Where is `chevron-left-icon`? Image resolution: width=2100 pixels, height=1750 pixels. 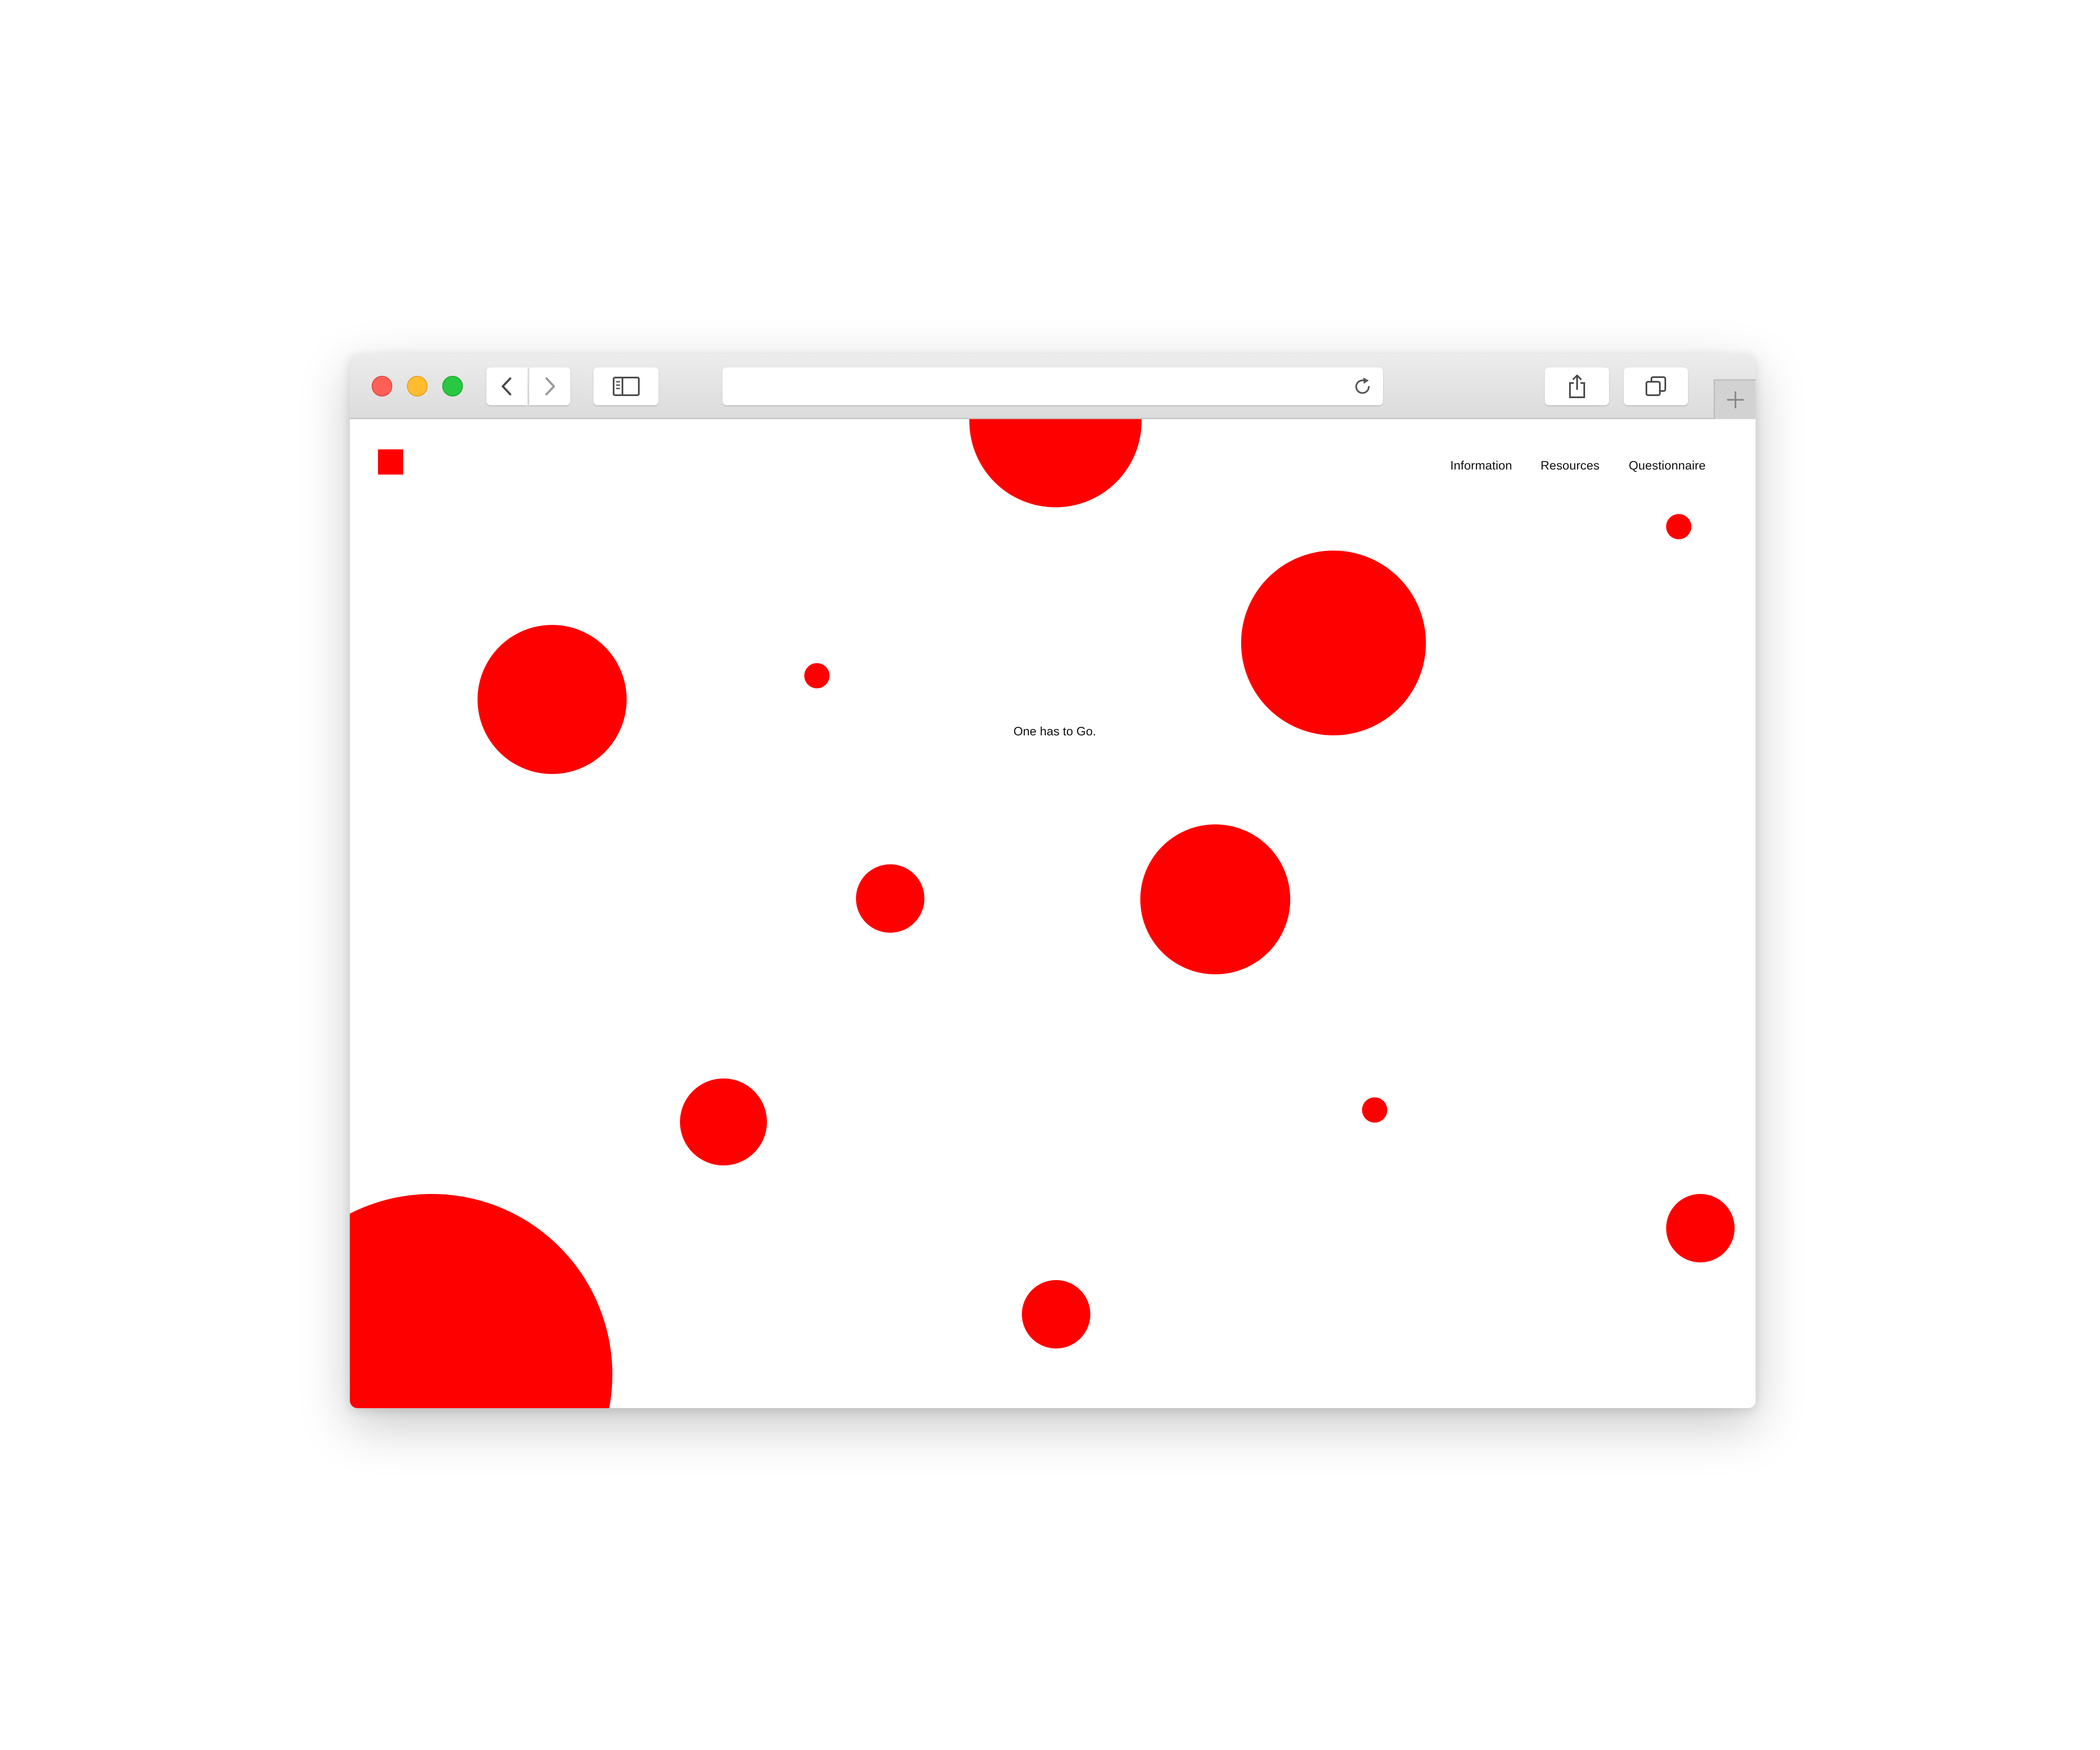 chevron-left-icon is located at coordinates (506, 386).